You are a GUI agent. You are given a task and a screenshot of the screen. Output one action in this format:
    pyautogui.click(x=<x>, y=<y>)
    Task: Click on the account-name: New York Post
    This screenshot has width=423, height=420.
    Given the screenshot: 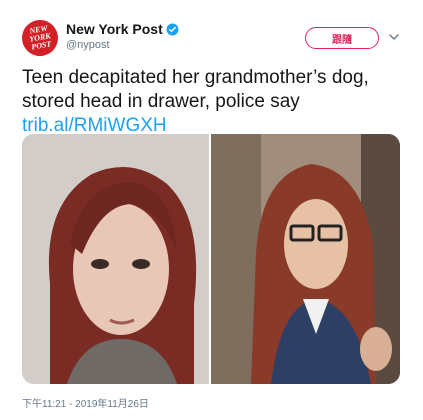 What is the action you would take?
    pyautogui.click(x=114, y=29)
    